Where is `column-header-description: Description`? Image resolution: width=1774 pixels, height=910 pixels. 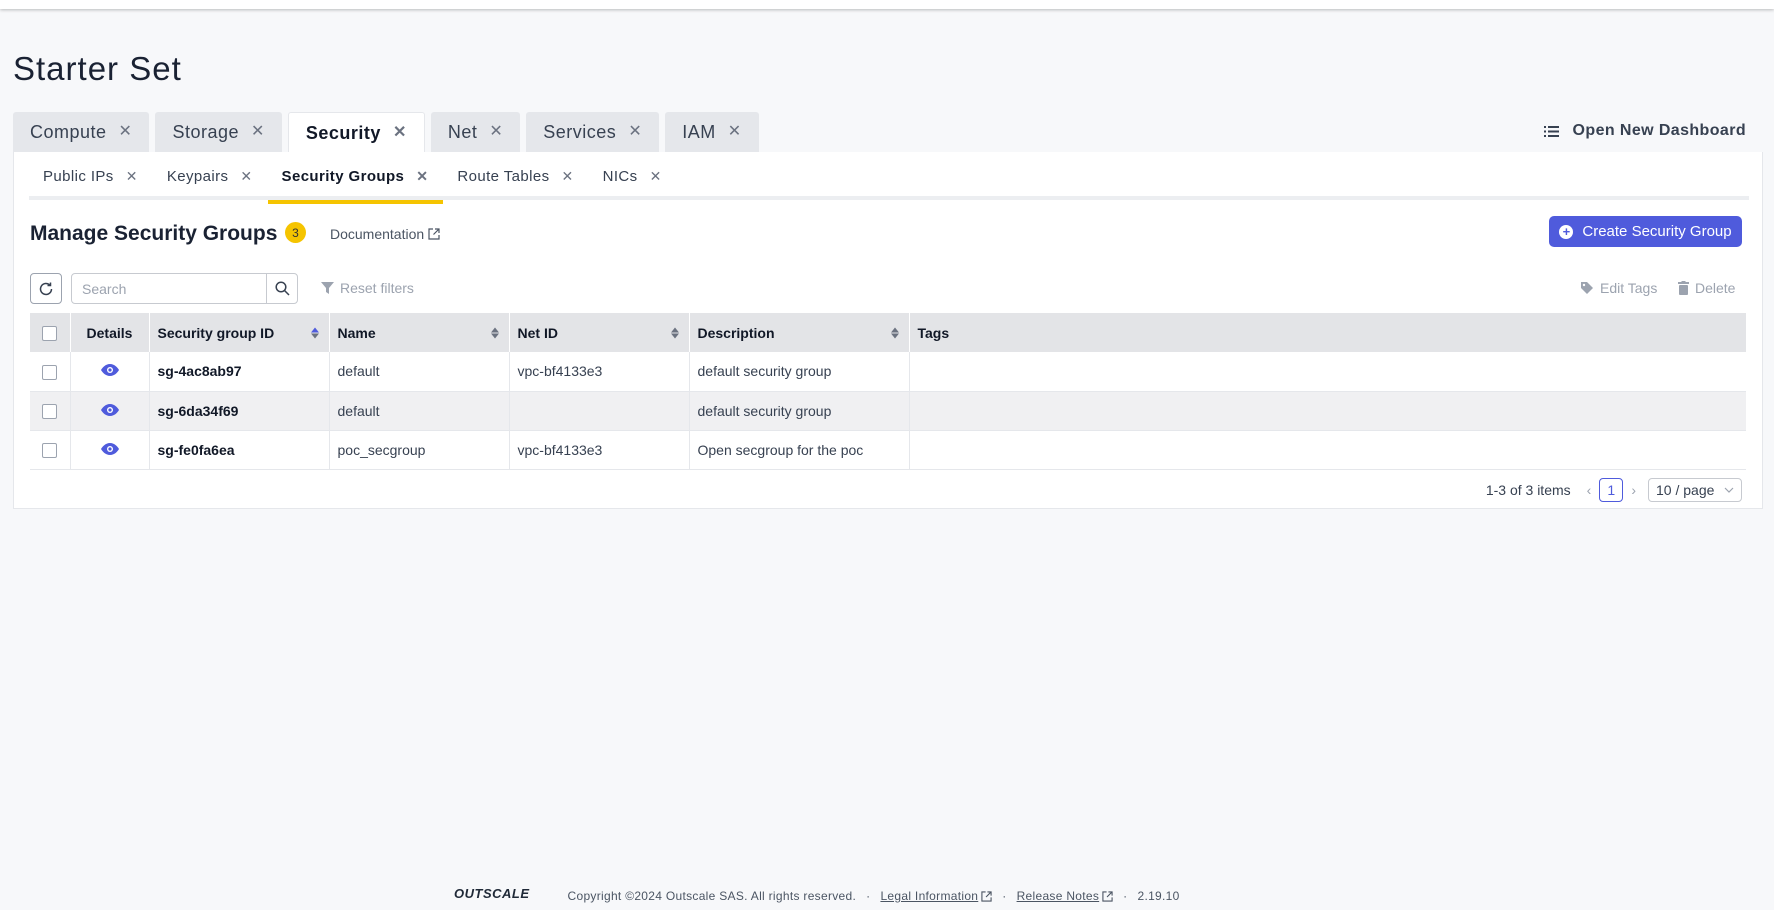 column-header-description: Description is located at coordinates (798, 332).